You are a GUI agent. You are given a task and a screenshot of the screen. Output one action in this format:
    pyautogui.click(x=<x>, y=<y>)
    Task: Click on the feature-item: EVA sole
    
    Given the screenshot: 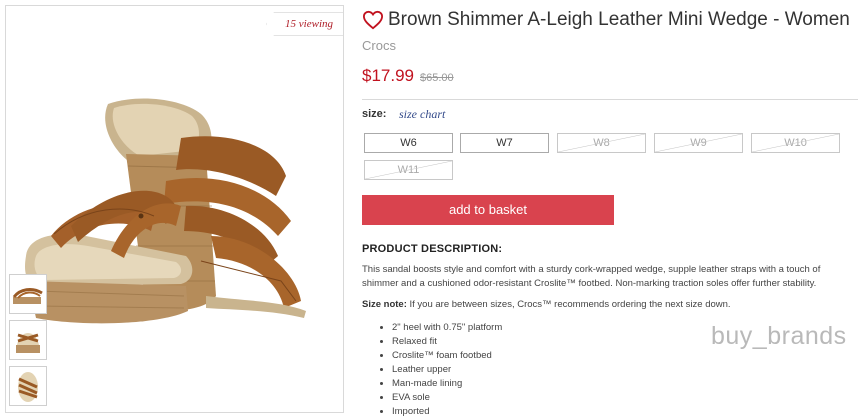 What is the action you would take?
    pyautogui.click(x=447, y=398)
    